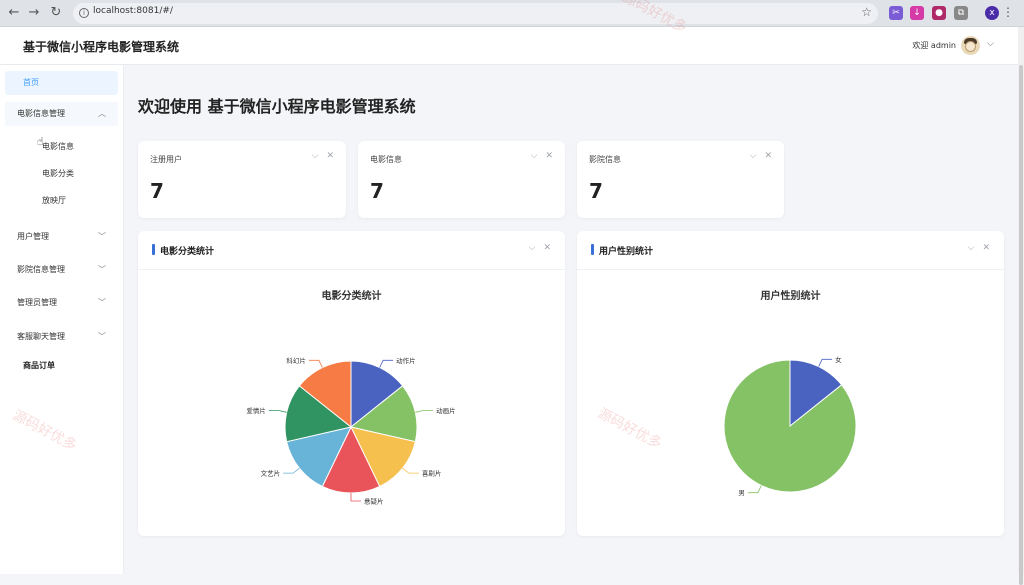 This screenshot has width=1024, height=585. I want to click on download-extension-icon: ↓, so click(917, 13).